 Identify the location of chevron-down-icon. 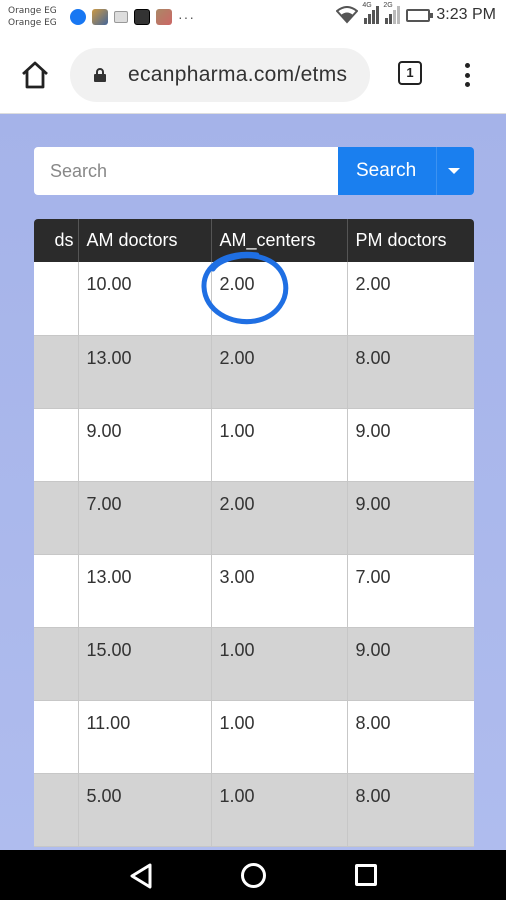
(454, 171).